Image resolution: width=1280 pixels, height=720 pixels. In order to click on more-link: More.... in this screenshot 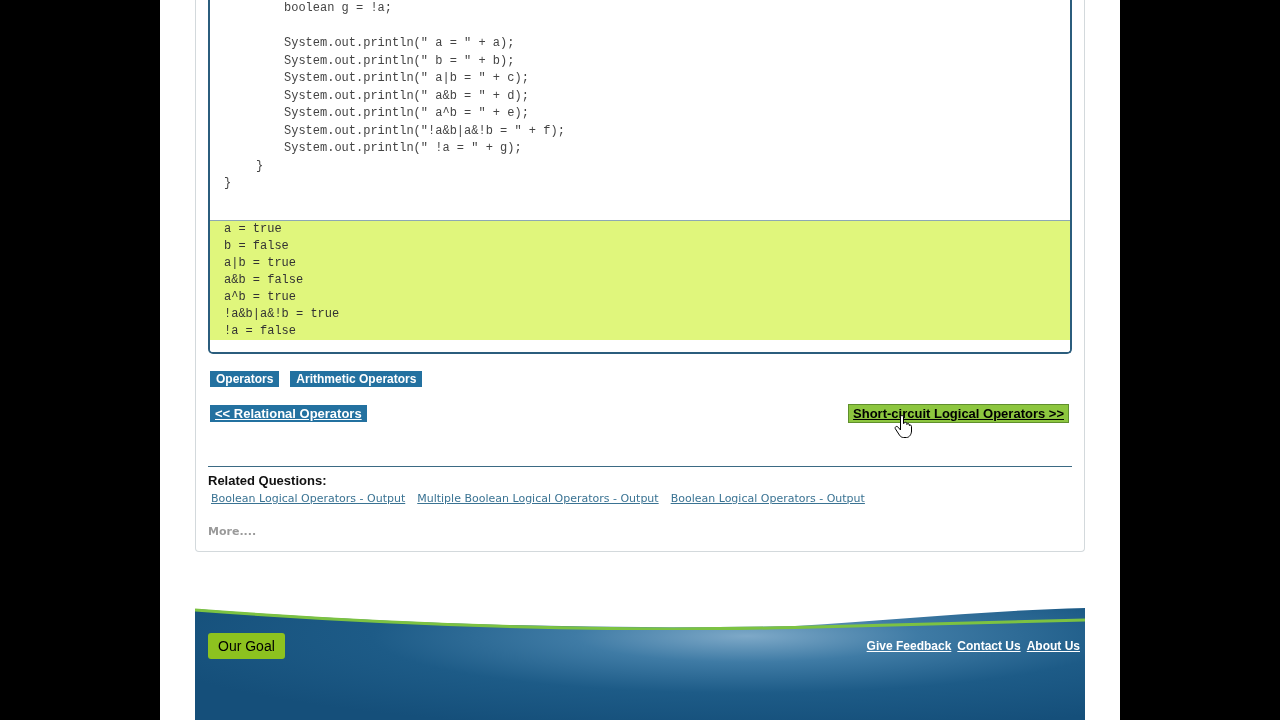, I will do `click(232, 532)`.